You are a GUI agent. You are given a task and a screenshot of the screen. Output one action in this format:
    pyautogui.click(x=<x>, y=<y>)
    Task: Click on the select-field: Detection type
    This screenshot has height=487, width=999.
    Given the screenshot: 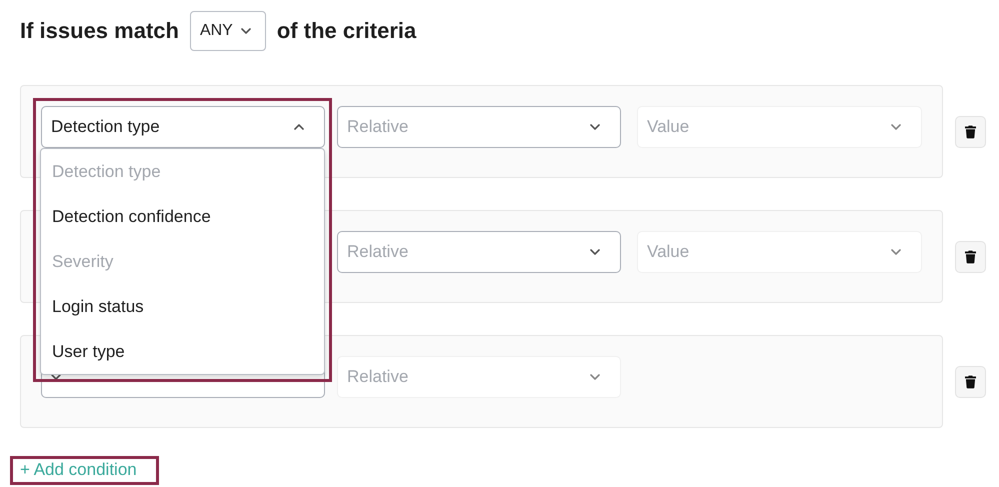 What is the action you would take?
    pyautogui.click(x=183, y=127)
    